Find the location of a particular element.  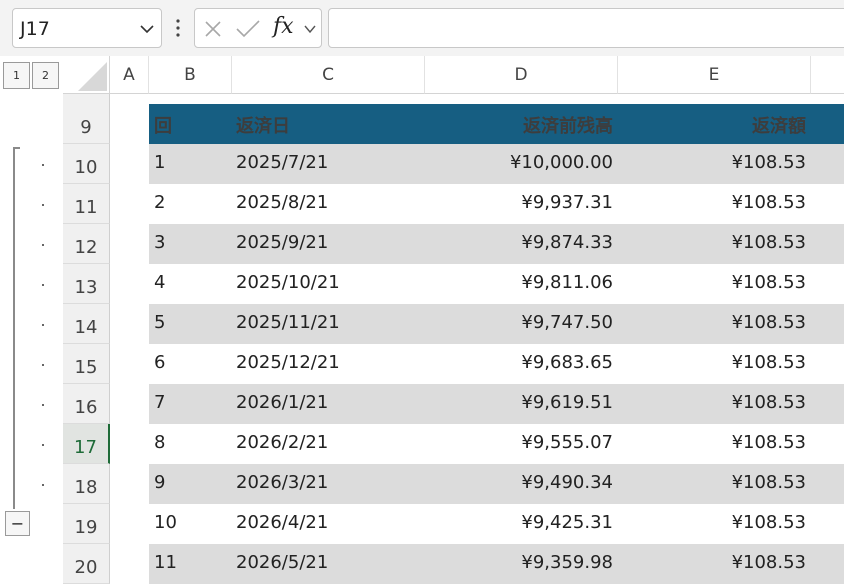

cell-date: 2025/9/21 is located at coordinates (282, 242).